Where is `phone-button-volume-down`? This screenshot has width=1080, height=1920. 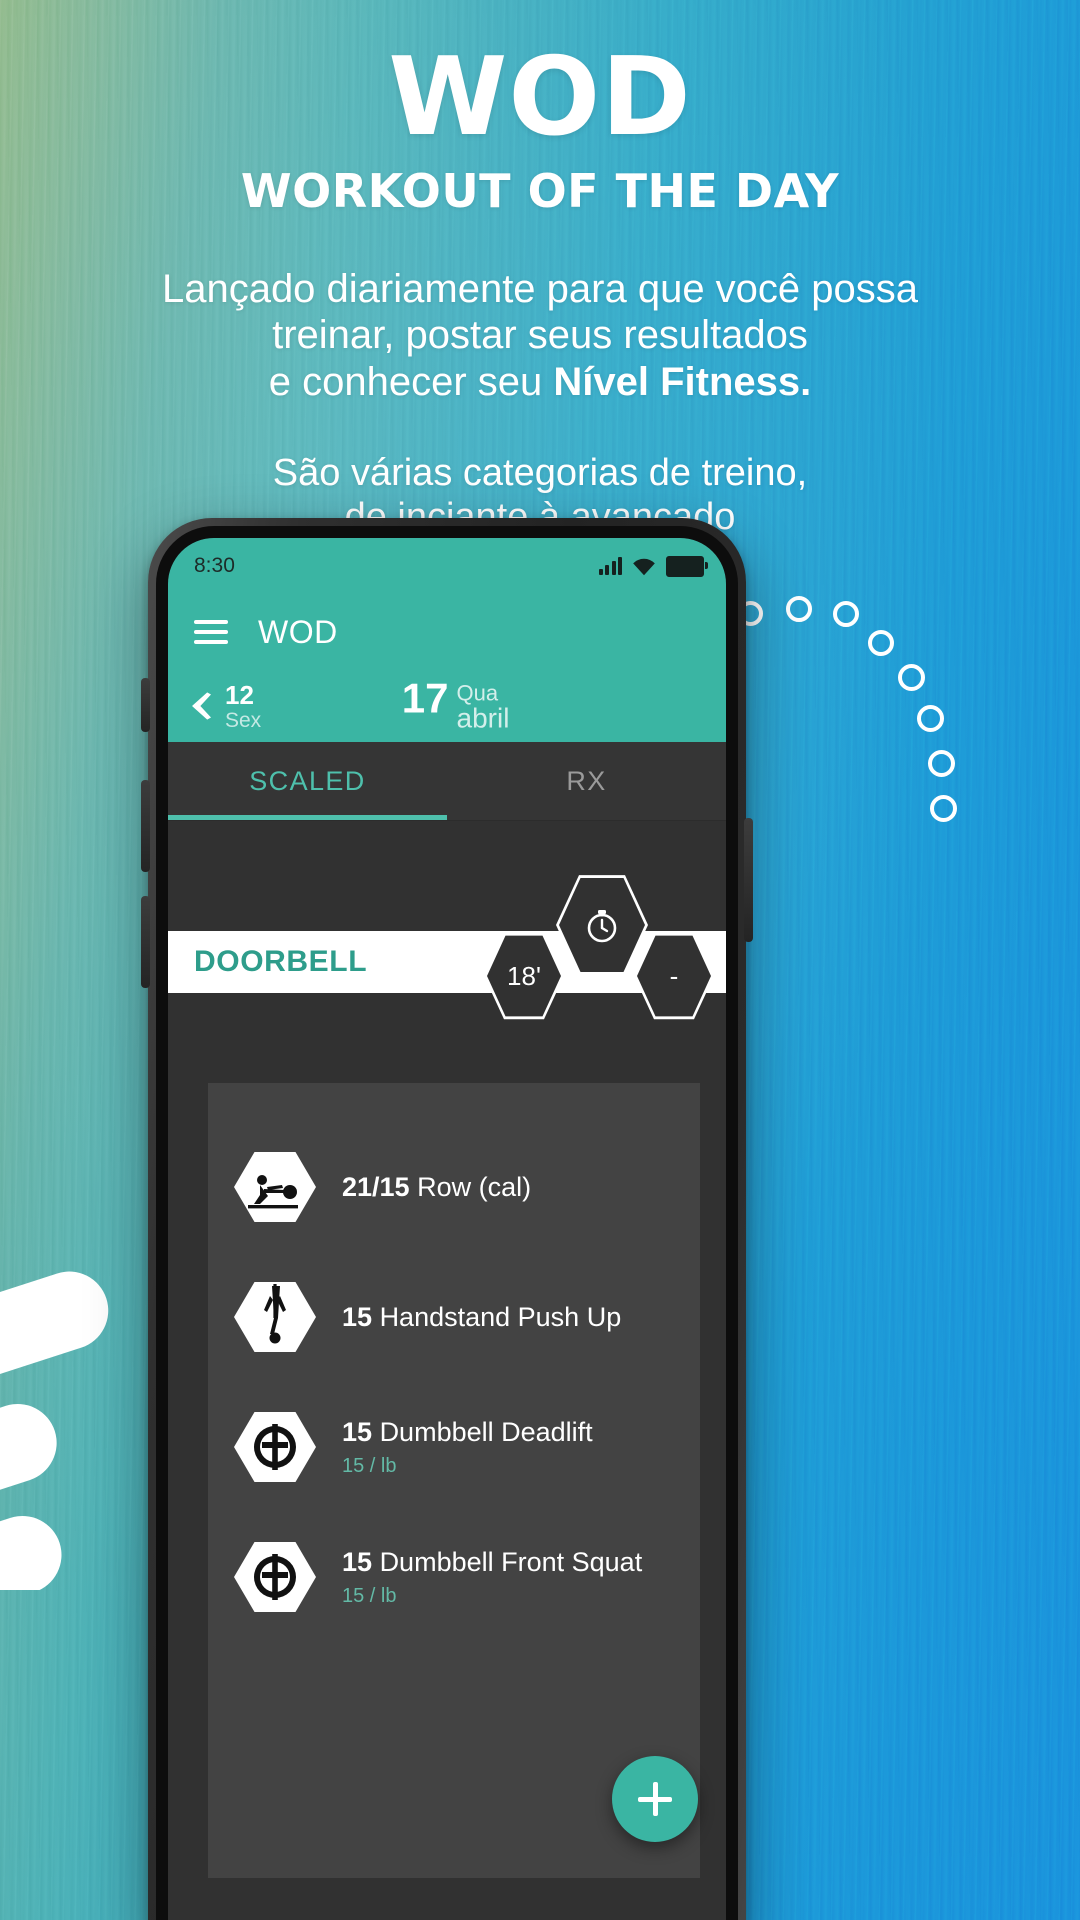
phone-button-volume-down is located at coordinates (145, 942).